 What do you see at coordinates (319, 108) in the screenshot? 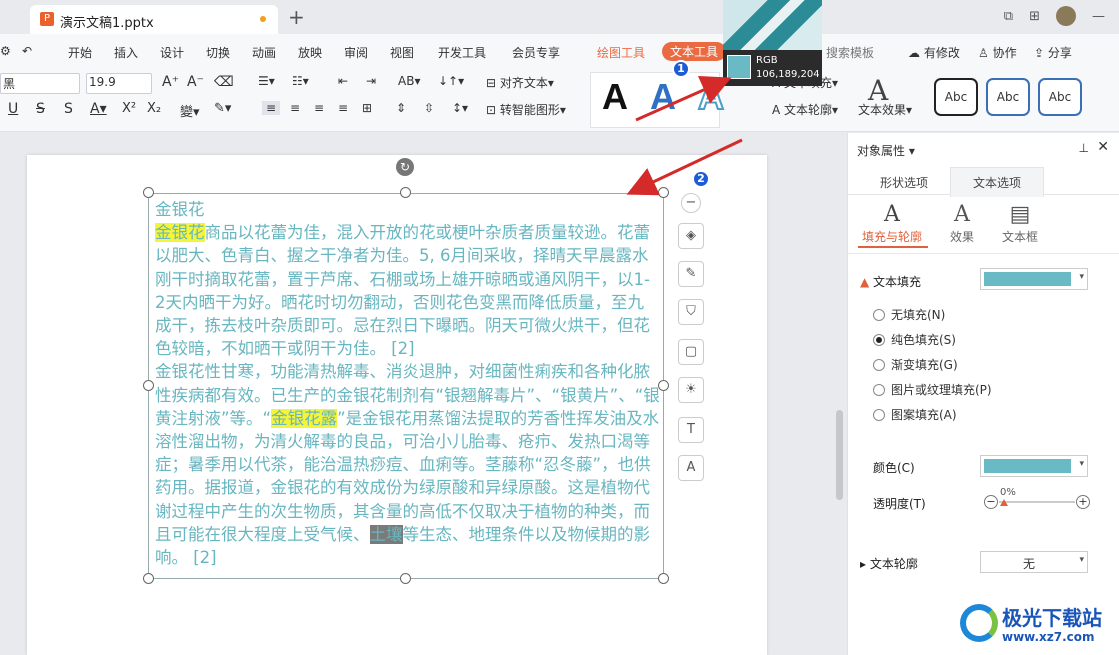
I see `align-right-icon: ≡` at bounding box center [319, 108].